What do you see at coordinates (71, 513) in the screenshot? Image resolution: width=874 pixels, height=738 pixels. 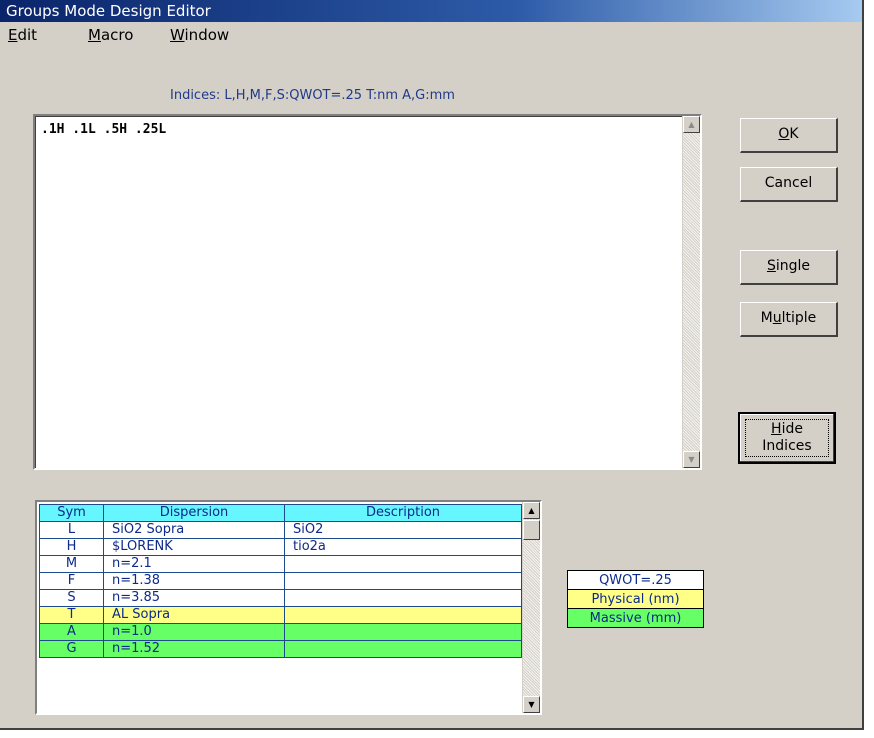 I see `column-header-sym: Sym` at bounding box center [71, 513].